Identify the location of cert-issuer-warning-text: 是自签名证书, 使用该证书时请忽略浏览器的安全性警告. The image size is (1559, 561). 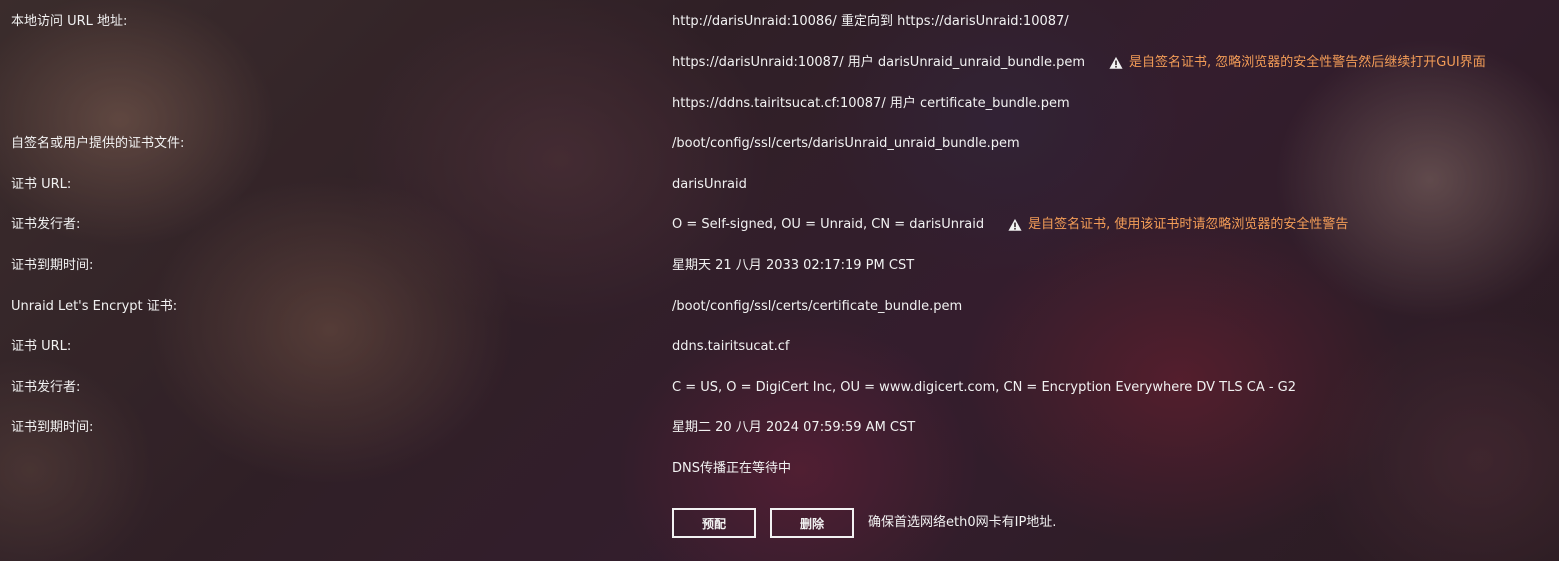
(1188, 224).